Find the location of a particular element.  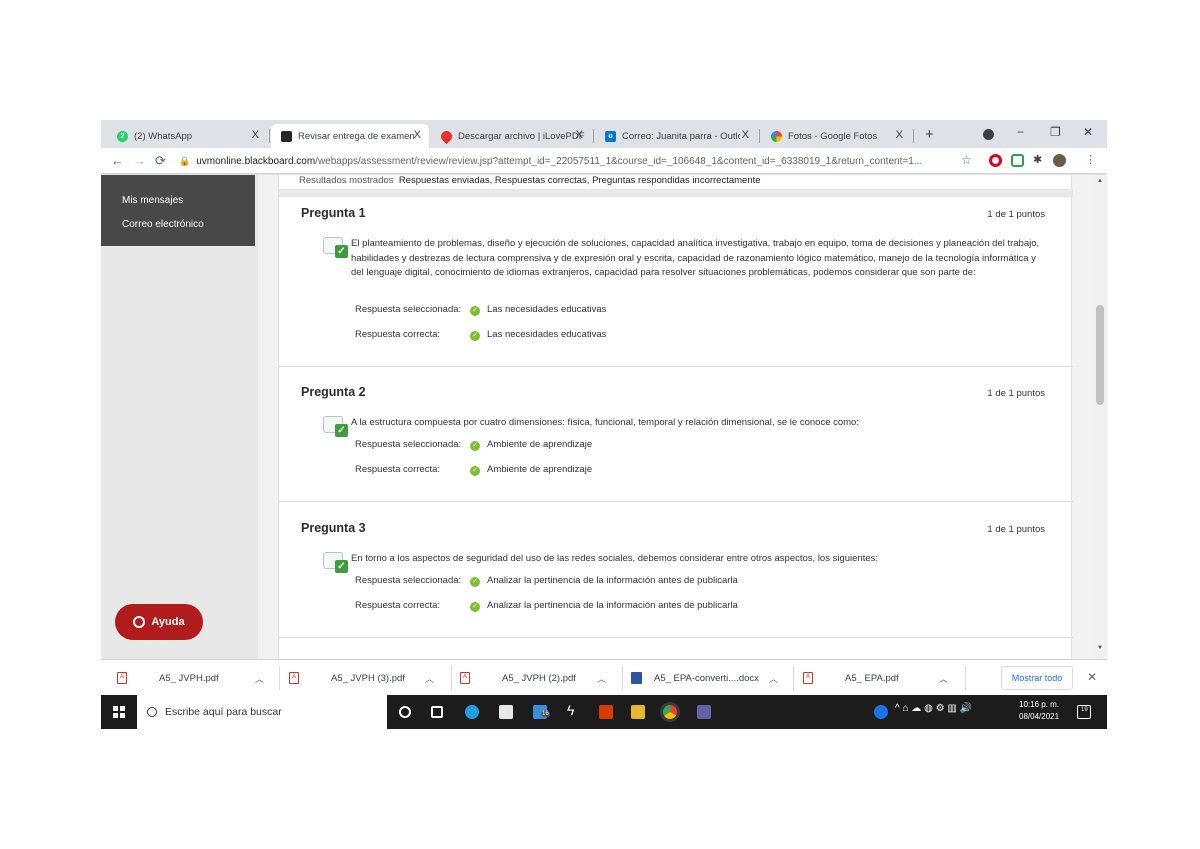

page-scrollbar: ▲ ▼ is located at coordinates (1100, 417).